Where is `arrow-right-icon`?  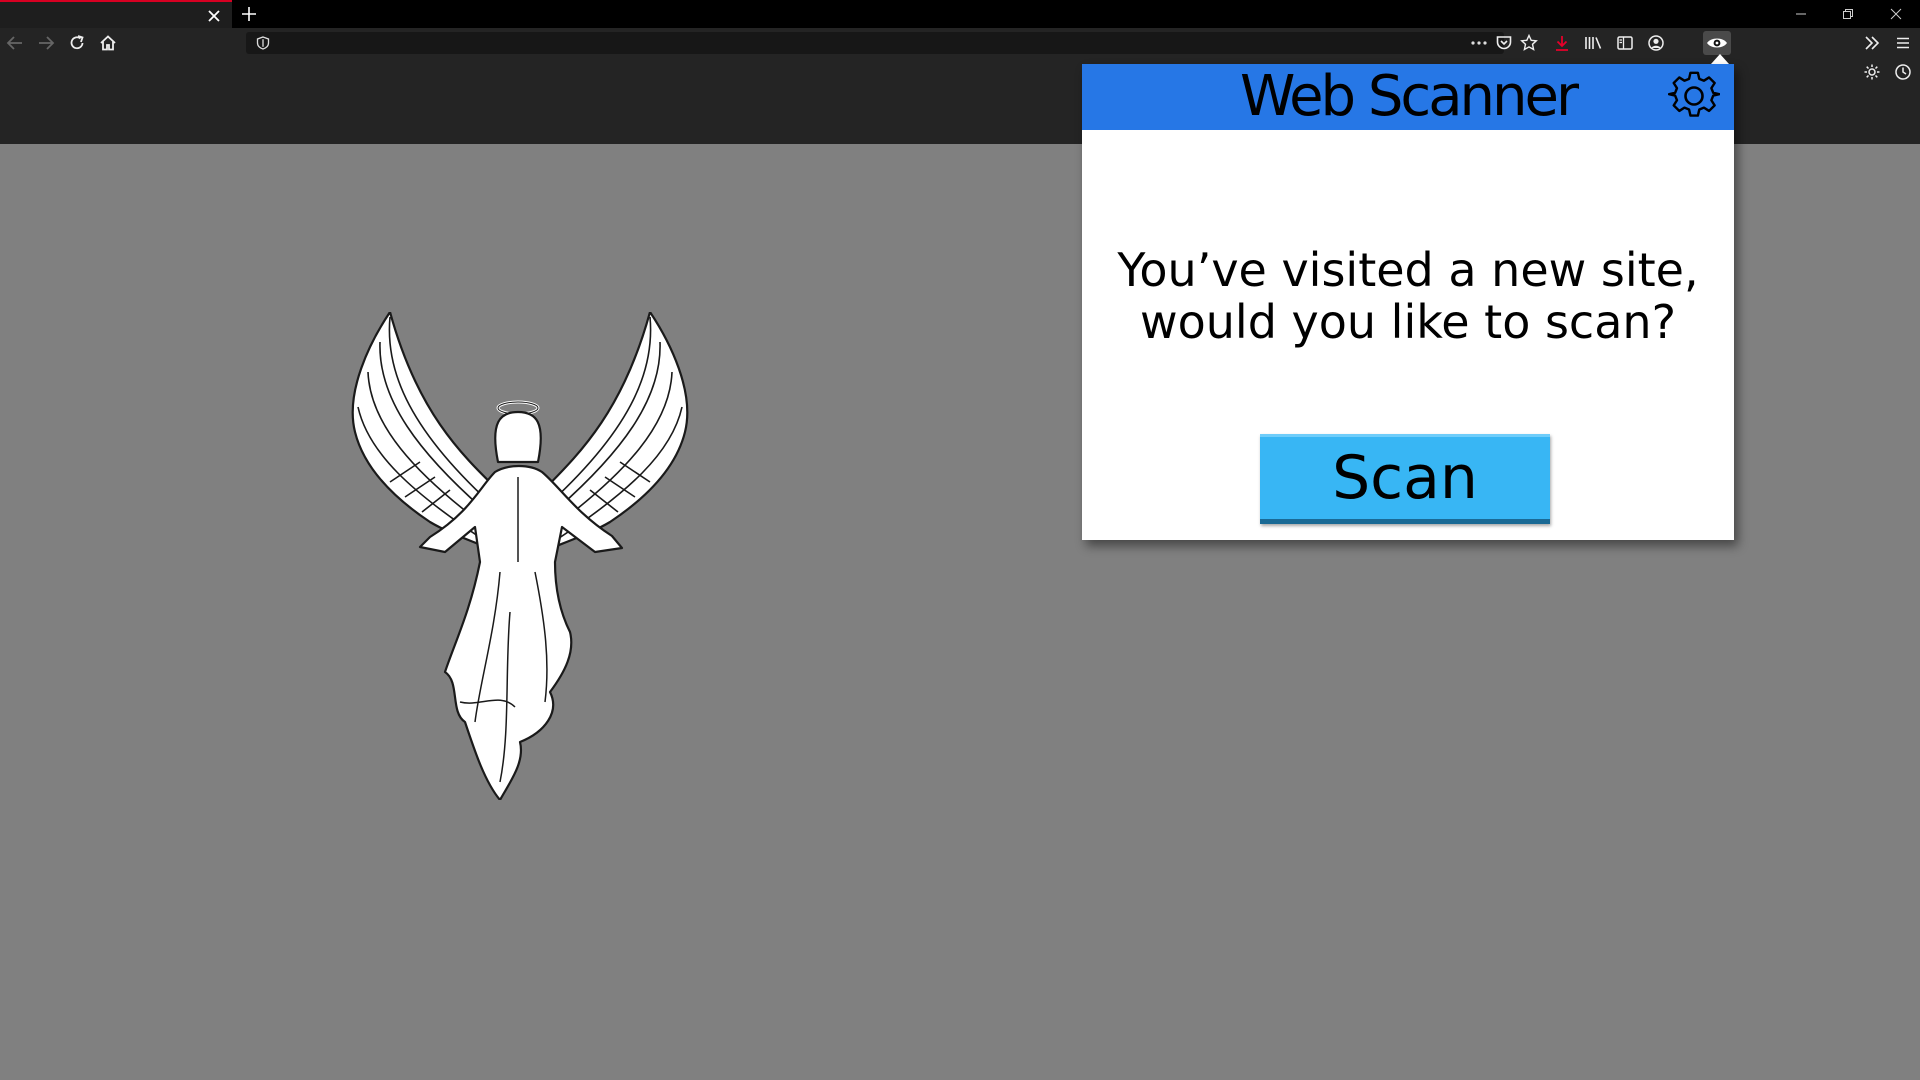
arrow-right-icon is located at coordinates (47, 43).